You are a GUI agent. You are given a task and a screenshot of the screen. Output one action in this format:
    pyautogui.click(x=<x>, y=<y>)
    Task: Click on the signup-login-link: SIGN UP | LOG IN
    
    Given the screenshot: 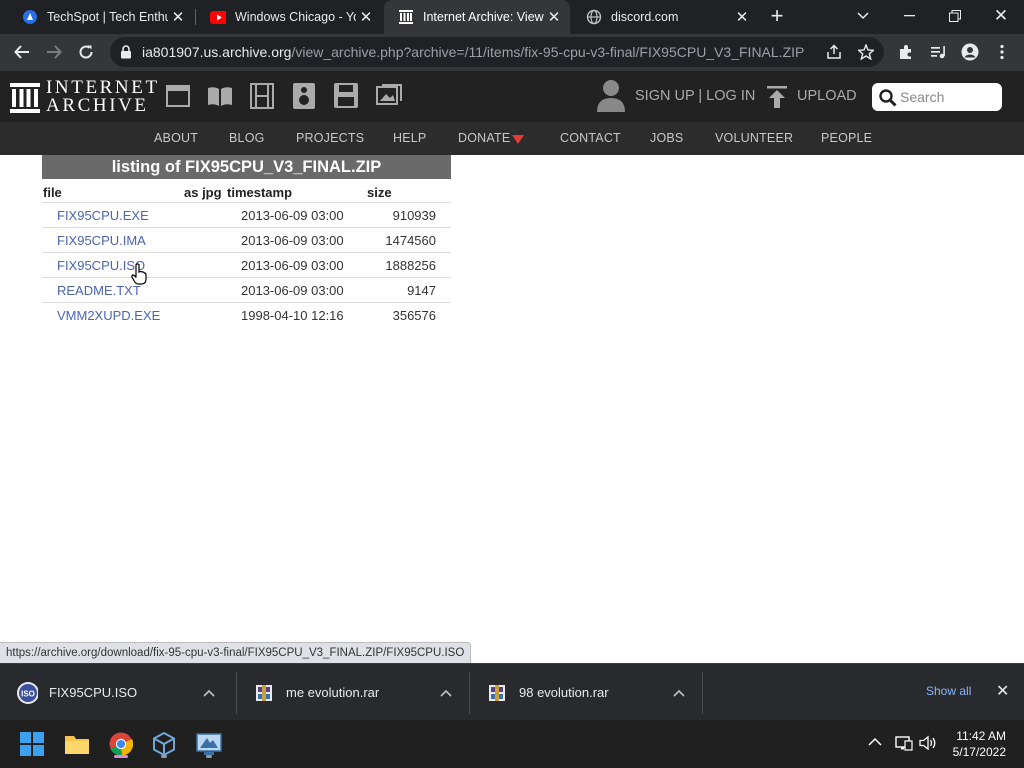 What is the action you would take?
    pyautogui.click(x=695, y=96)
    